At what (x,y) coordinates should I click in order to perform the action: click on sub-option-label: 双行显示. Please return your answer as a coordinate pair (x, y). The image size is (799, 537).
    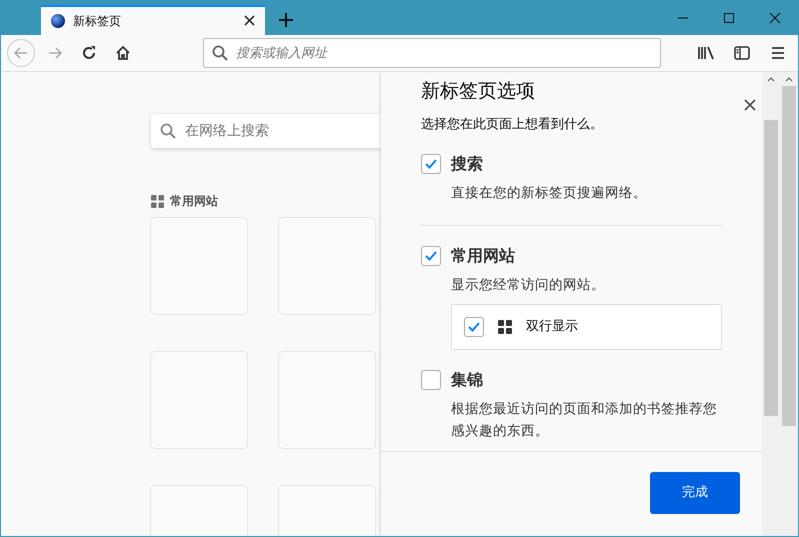
    Looking at the image, I should click on (552, 327).